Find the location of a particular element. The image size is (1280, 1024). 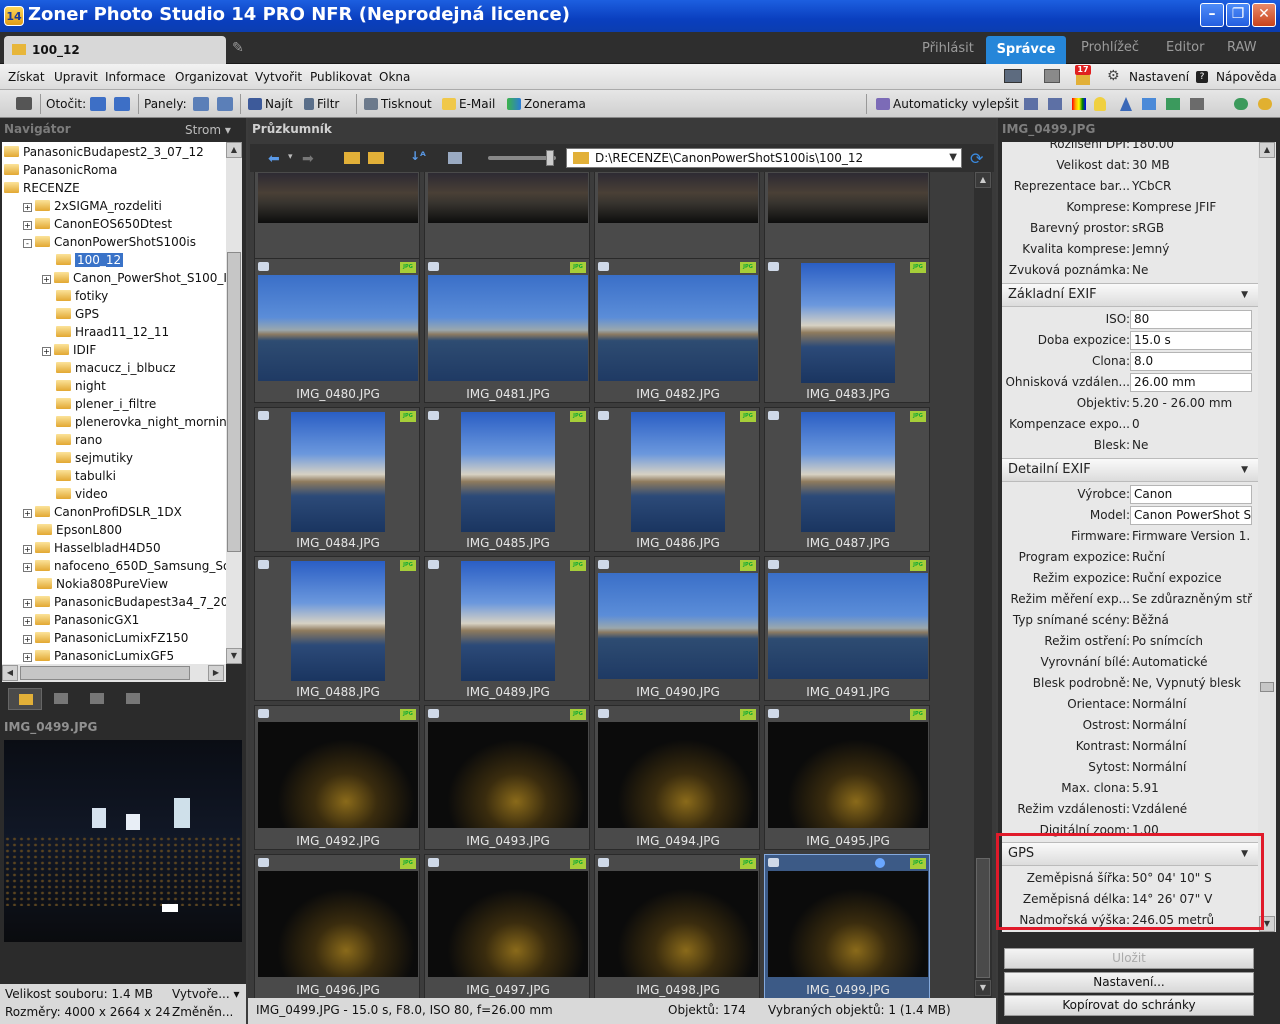

rotate-right-icon is located at coordinates (122, 104).